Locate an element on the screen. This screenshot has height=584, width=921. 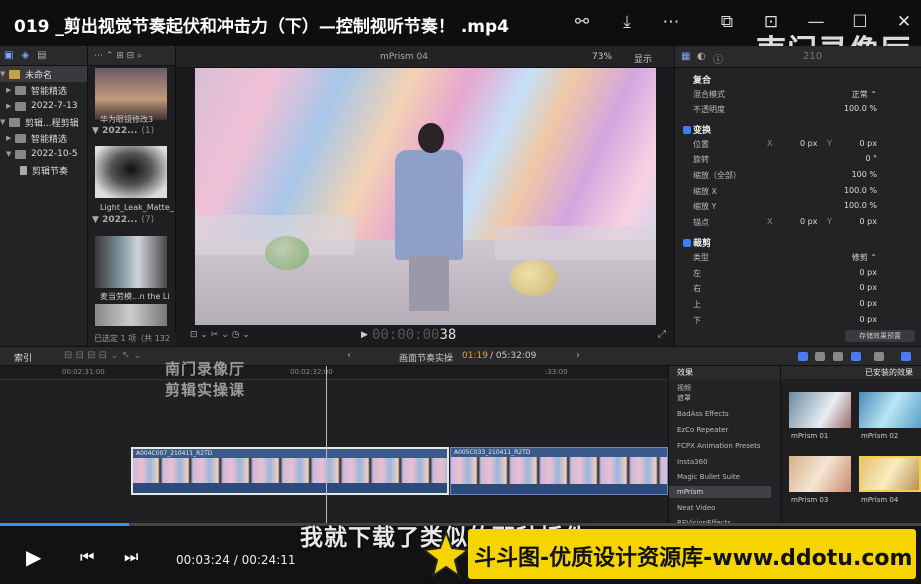
display-select: 显示 is located at coordinates (643, 58).